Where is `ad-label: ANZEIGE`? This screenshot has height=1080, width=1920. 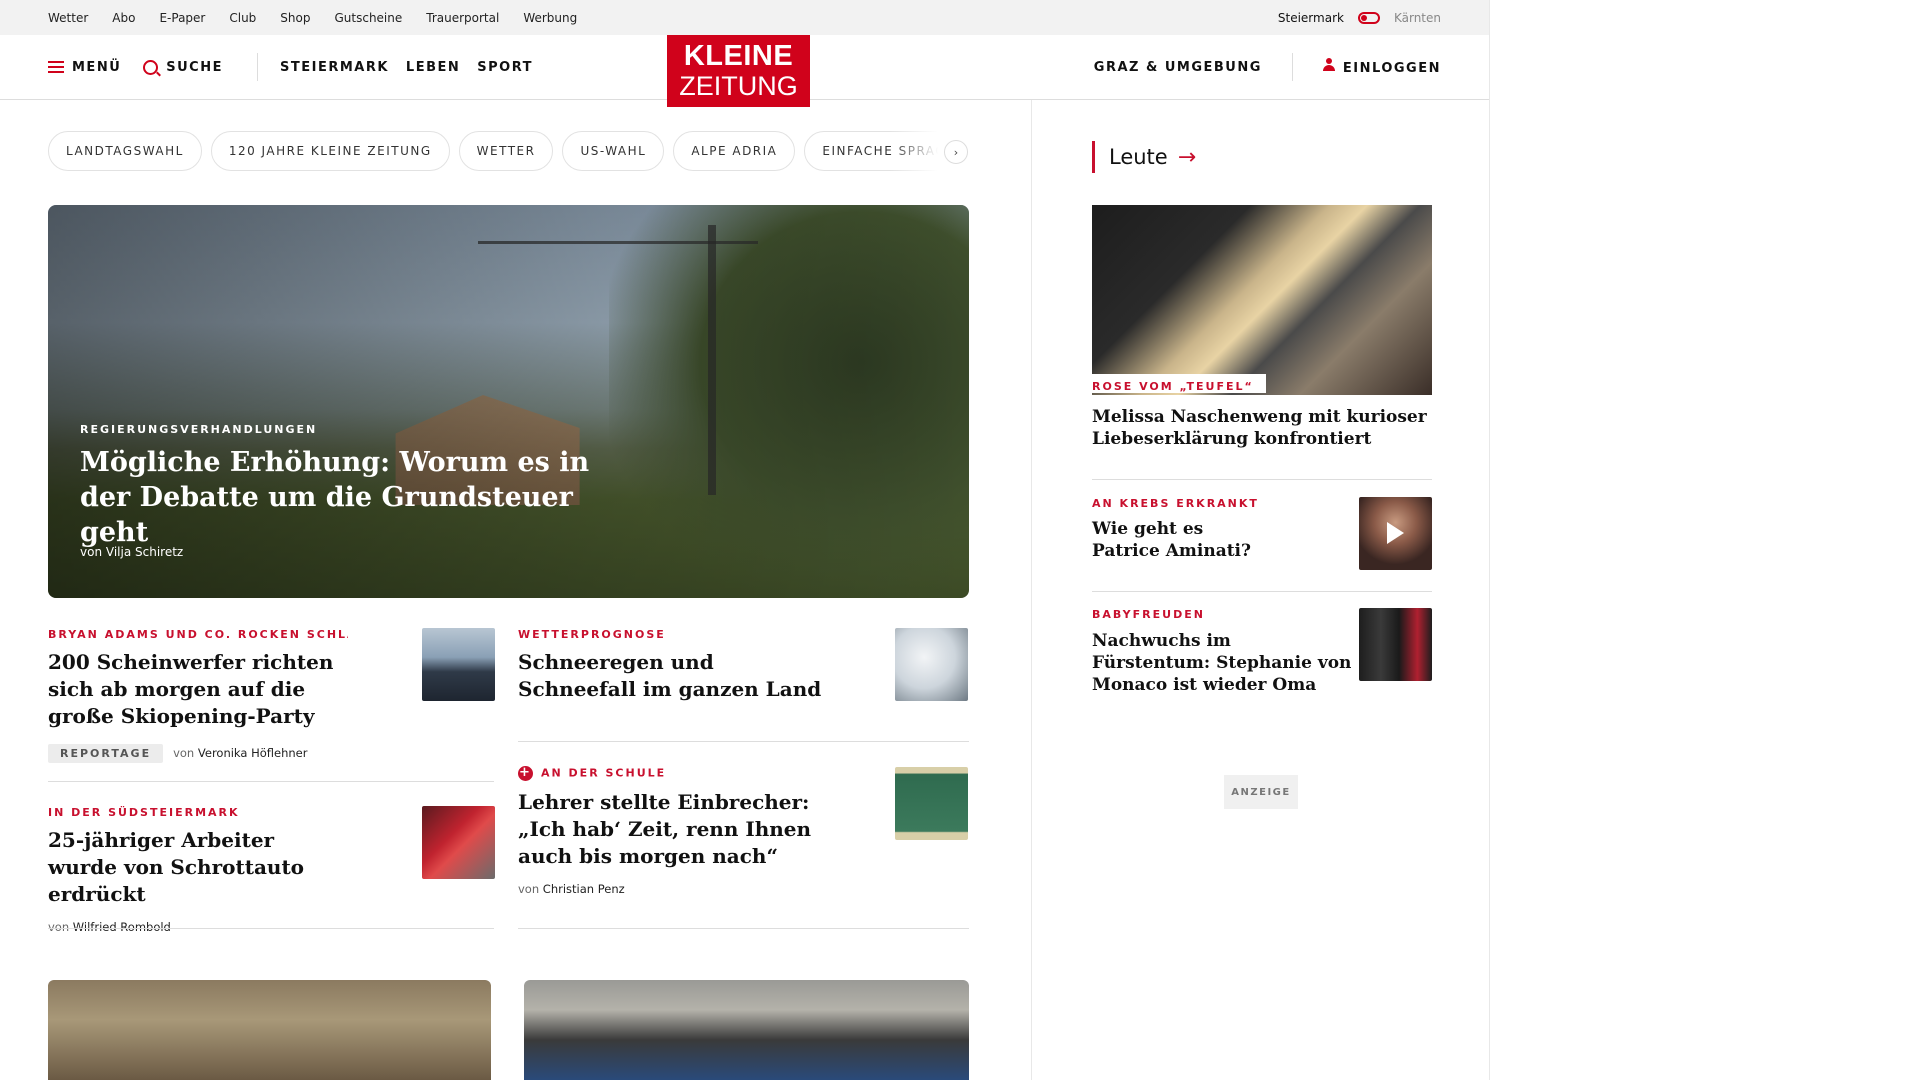 ad-label: ANZEIGE is located at coordinates (1261, 792).